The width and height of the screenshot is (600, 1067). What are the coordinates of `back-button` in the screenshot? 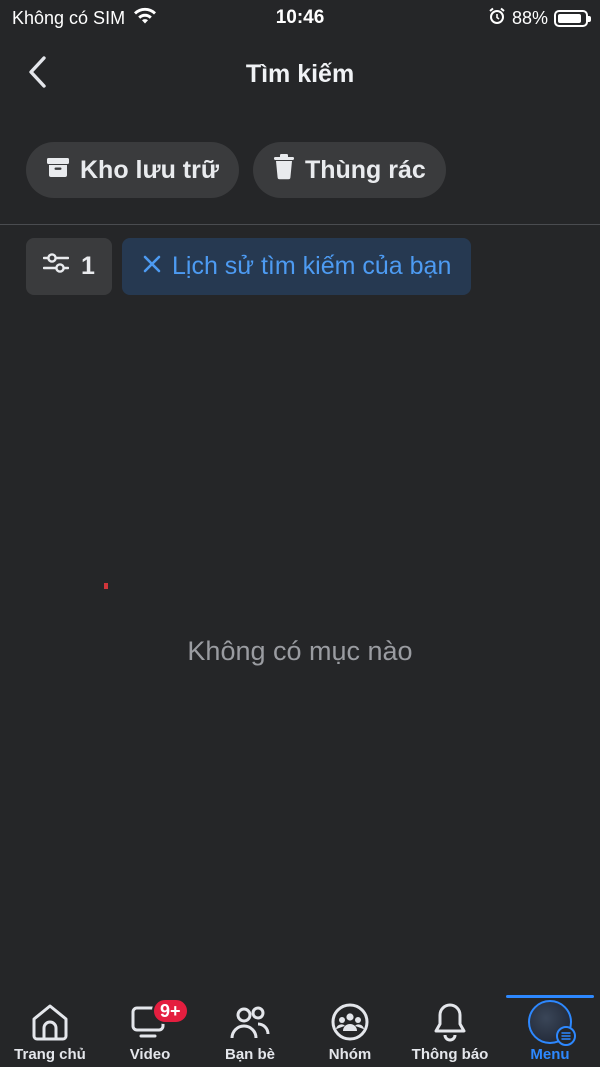 It's located at (38, 74).